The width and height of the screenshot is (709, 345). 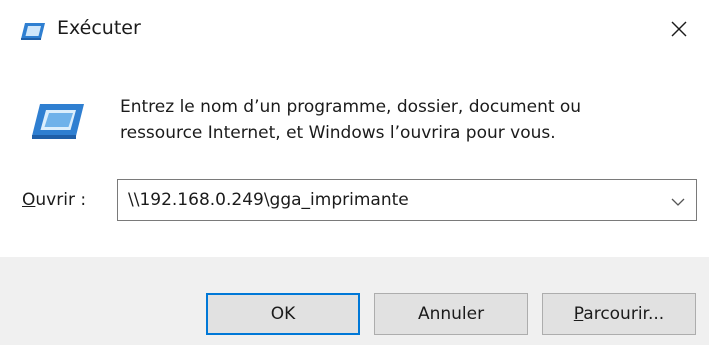 I want to click on cancel-button: Annuler, so click(x=451, y=314).